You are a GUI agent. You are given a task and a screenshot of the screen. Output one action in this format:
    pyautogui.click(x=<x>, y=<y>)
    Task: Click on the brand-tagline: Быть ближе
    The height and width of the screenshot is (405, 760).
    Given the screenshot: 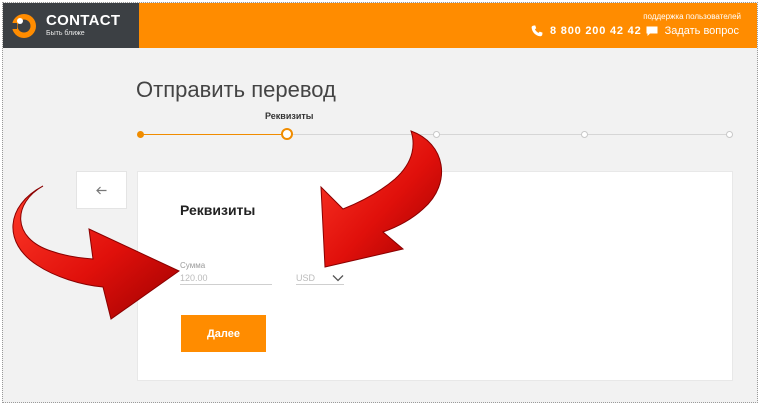 What is the action you would take?
    pyautogui.click(x=65, y=33)
    